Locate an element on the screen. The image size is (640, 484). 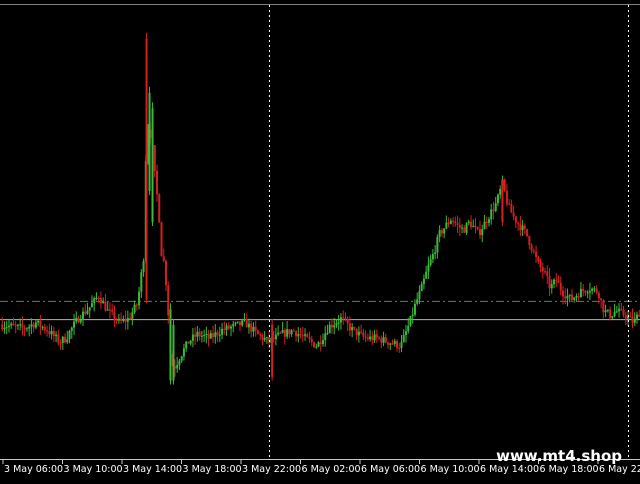
time-tick-label: 3 May 14:00 is located at coordinates (152, 469).